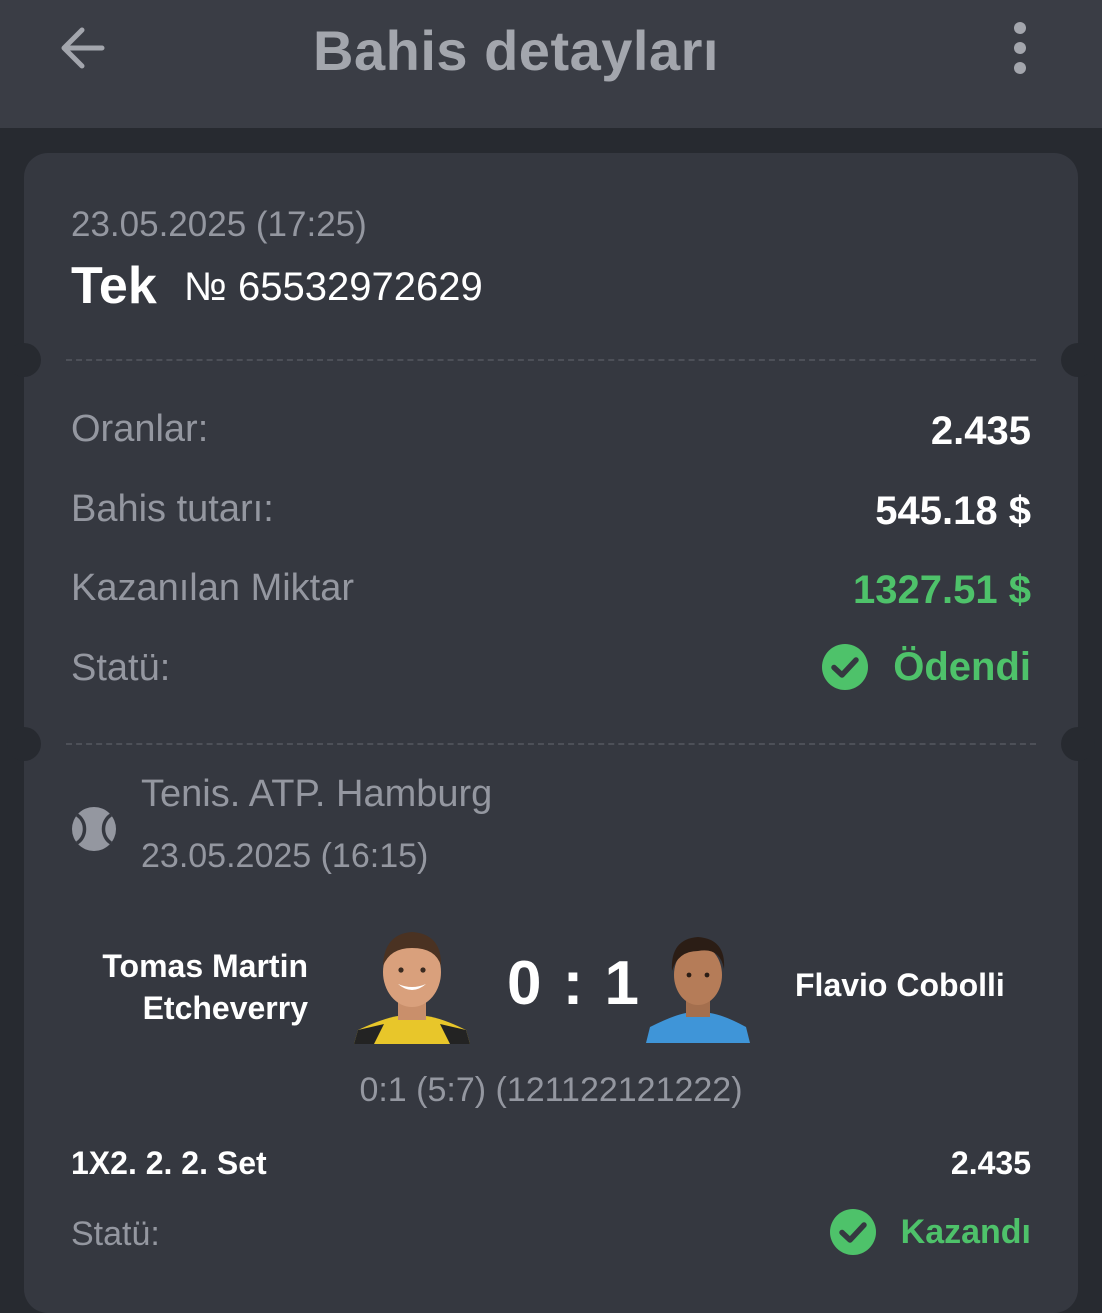 Image resolution: width=1102 pixels, height=1313 pixels. I want to click on stake-value: 545.18 $, so click(953, 511).